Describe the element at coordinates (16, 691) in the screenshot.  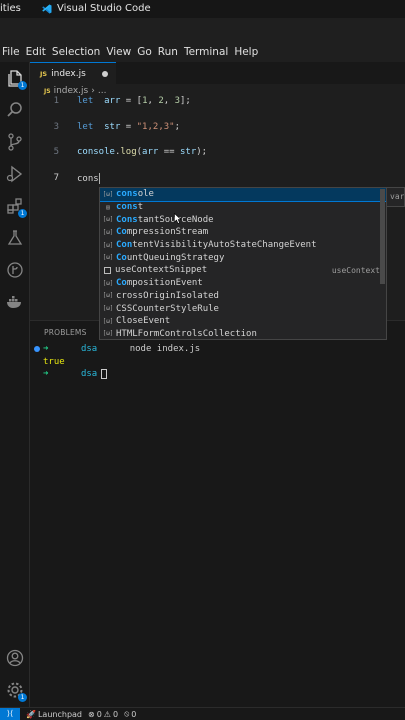
I see `manage-button: 1` at that location.